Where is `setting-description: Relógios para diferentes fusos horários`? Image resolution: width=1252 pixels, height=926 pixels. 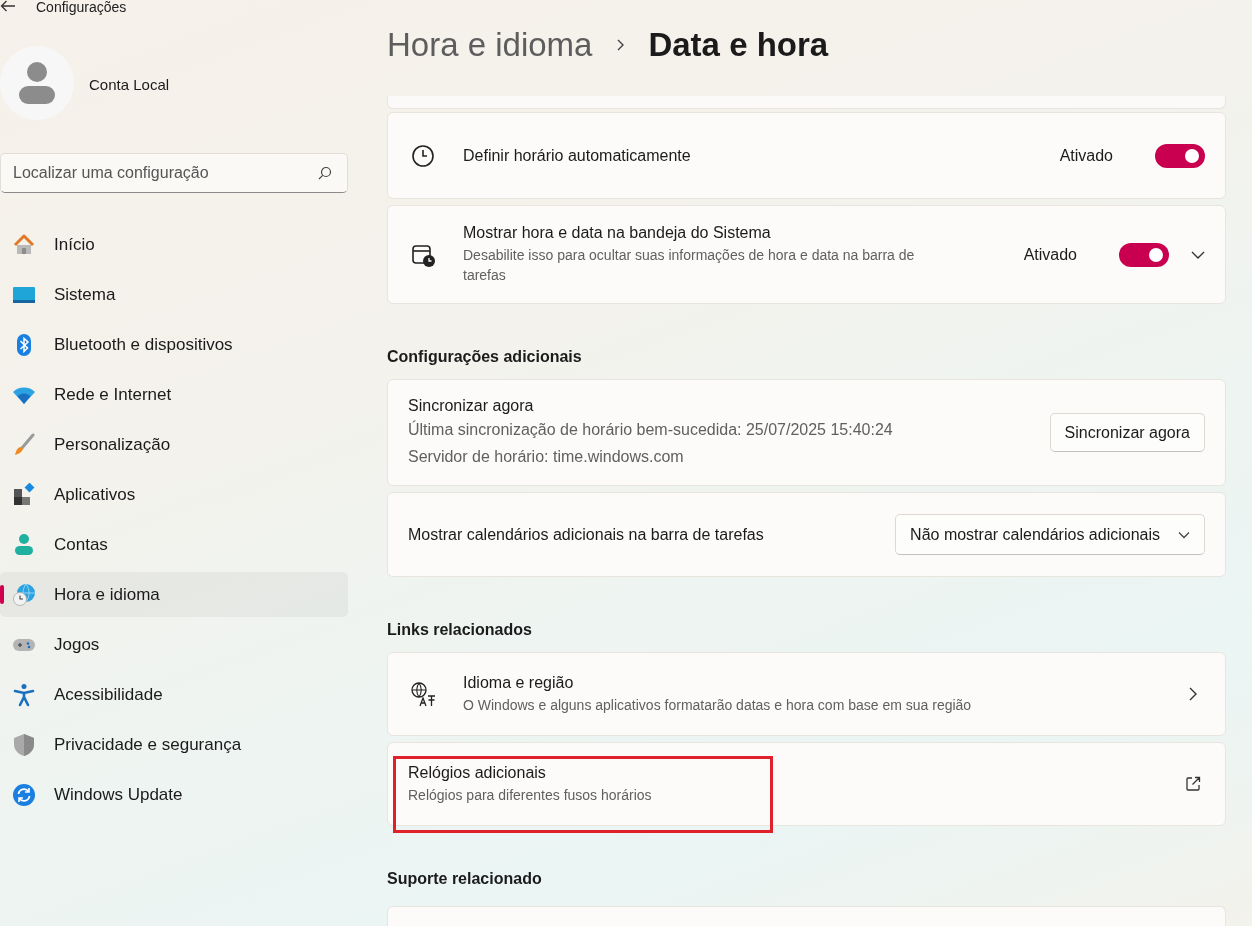 setting-description: Relógios para diferentes fusos horários is located at coordinates (530, 795).